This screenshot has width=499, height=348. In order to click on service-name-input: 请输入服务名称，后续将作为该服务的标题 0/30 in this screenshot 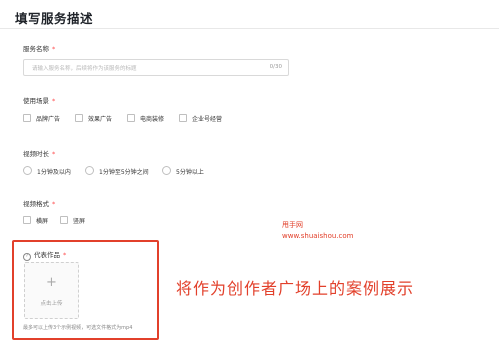, I will do `click(156, 67)`.